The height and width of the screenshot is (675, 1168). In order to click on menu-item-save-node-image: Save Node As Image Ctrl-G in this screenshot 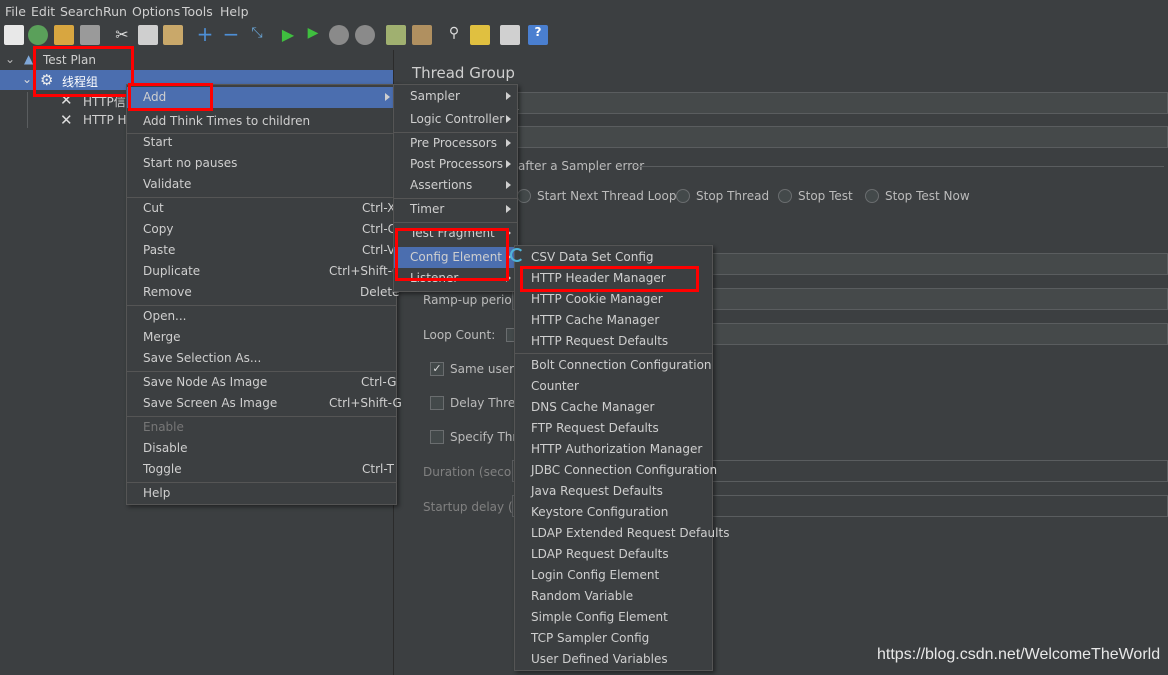, I will do `click(261, 382)`.